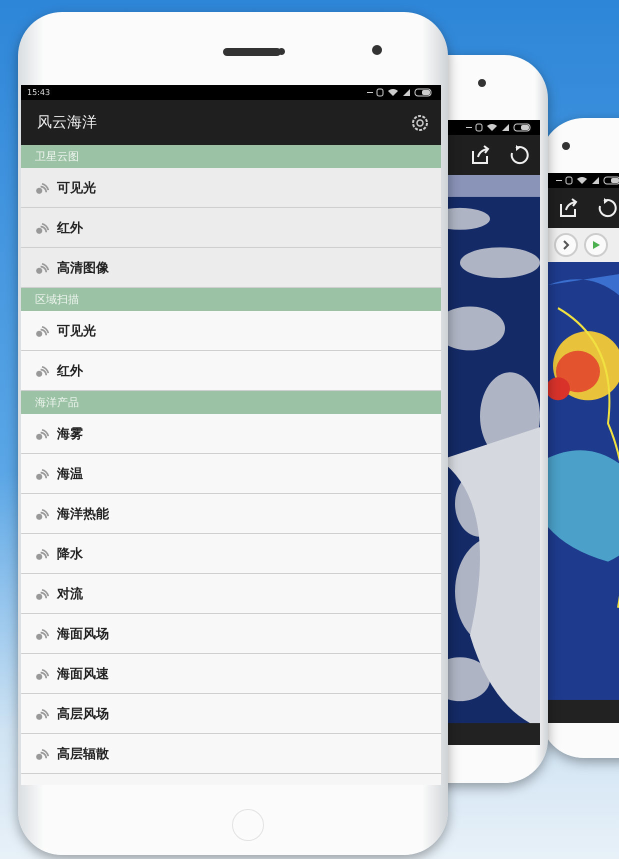  I want to click on section-header: 海洋产品, so click(231, 402).